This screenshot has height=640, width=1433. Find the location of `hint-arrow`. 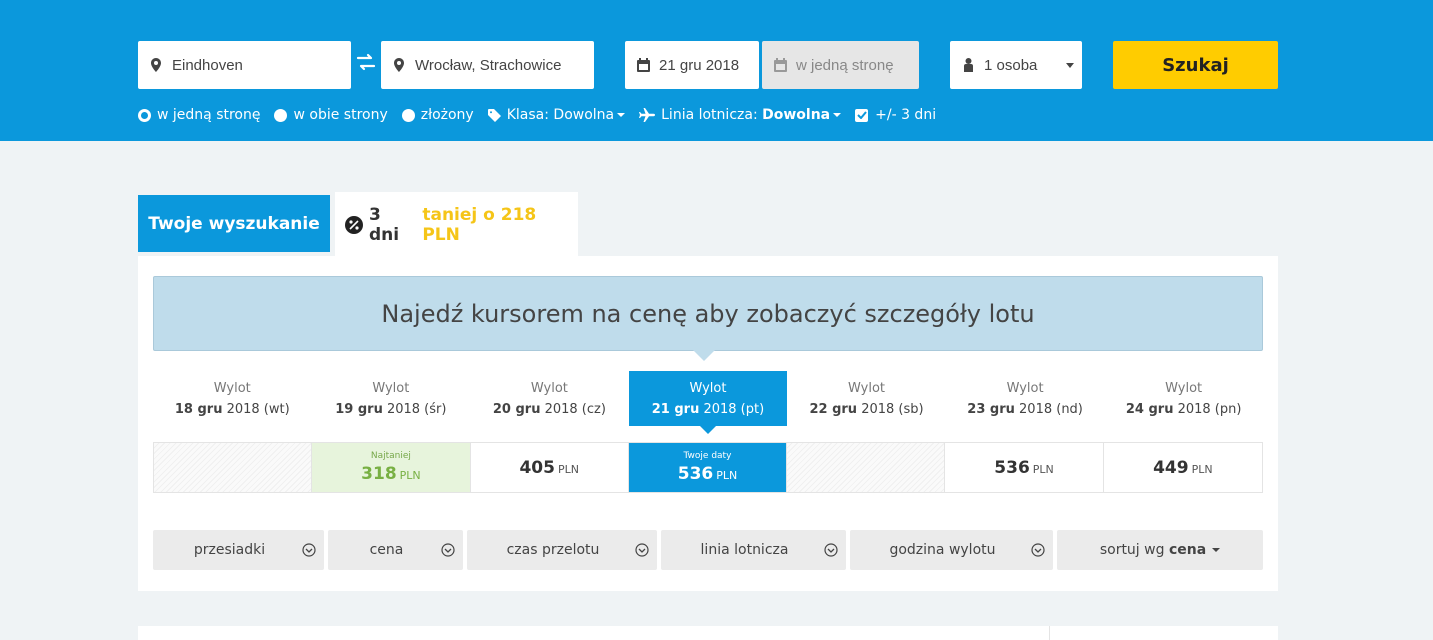

hint-arrow is located at coordinates (704, 355).